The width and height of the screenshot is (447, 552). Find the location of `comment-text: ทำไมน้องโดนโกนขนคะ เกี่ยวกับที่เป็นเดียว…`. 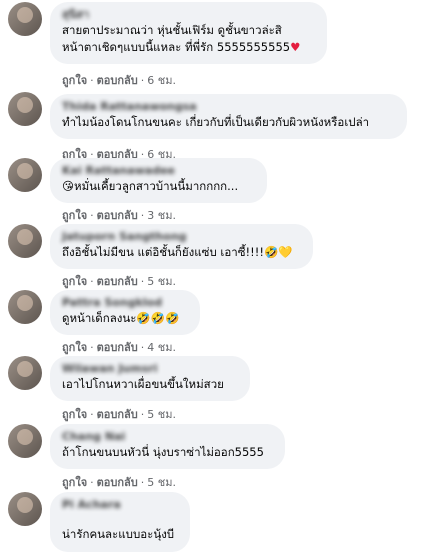

comment-text: ทำไมน้องโดนโกนขนคะ เกี่ยวกับที่เป็นเดียว… is located at coordinates (216, 122).